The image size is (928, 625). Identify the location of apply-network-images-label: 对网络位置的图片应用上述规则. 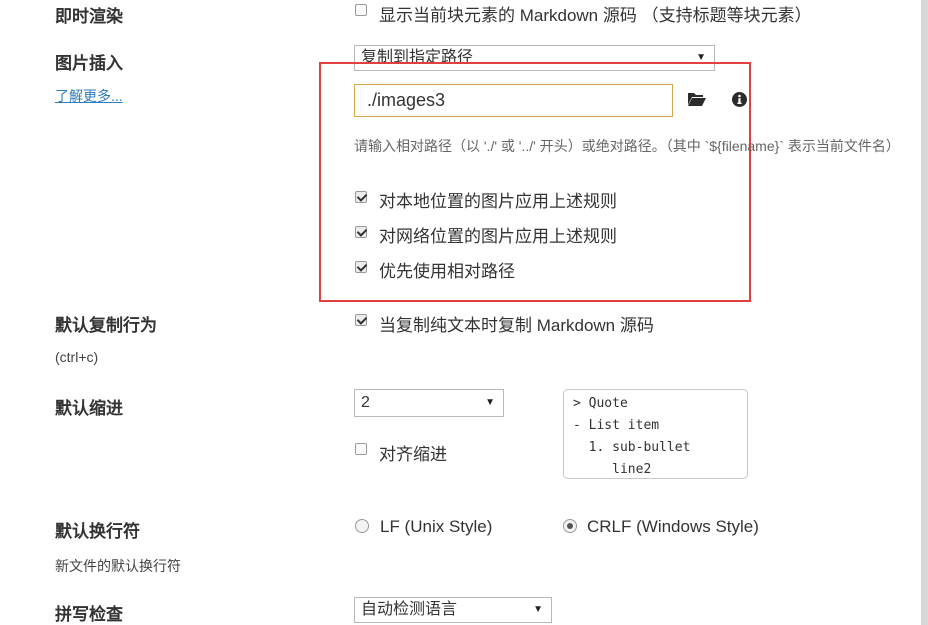
(498, 236).